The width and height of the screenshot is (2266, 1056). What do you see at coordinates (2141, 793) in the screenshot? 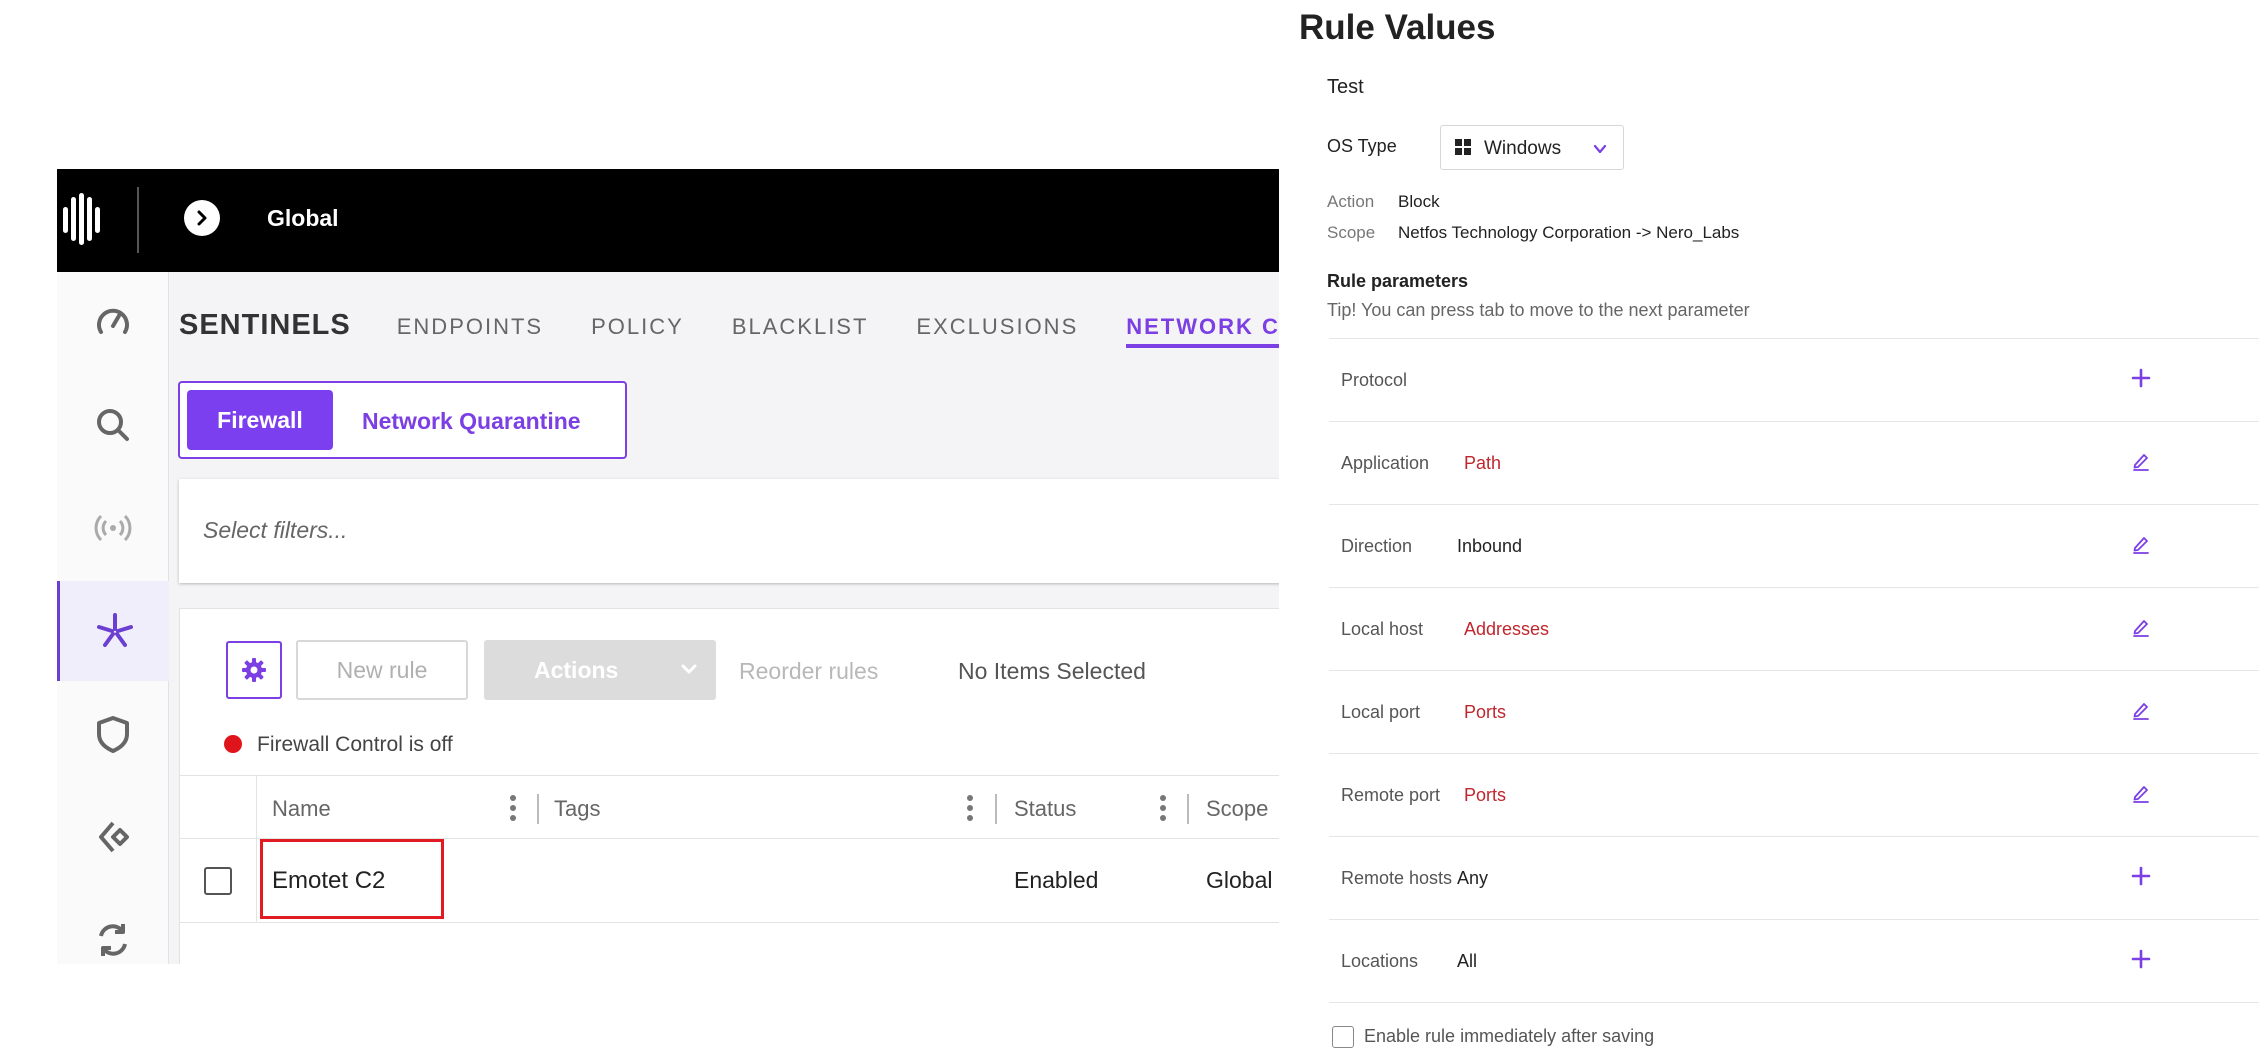
I see `edit-remote-port-button` at bounding box center [2141, 793].